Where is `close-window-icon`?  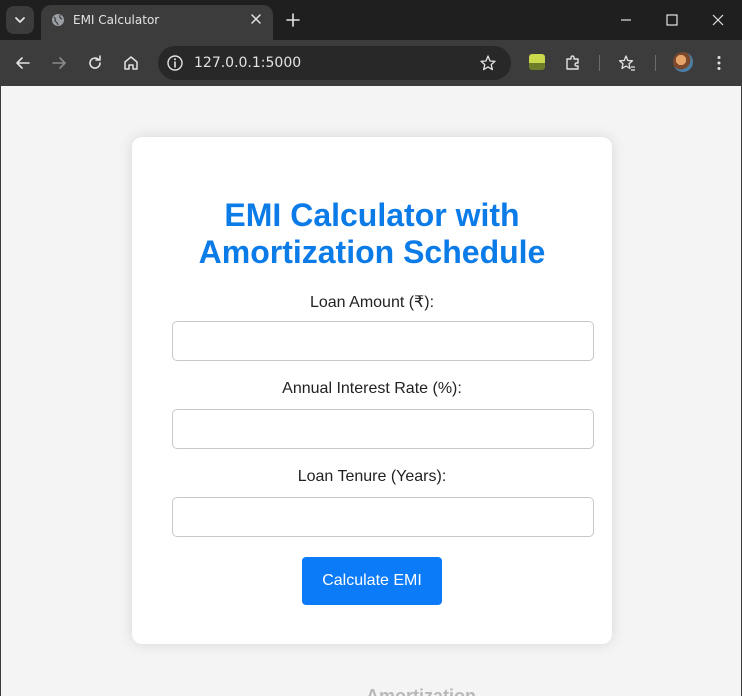 close-window-icon is located at coordinates (718, 20).